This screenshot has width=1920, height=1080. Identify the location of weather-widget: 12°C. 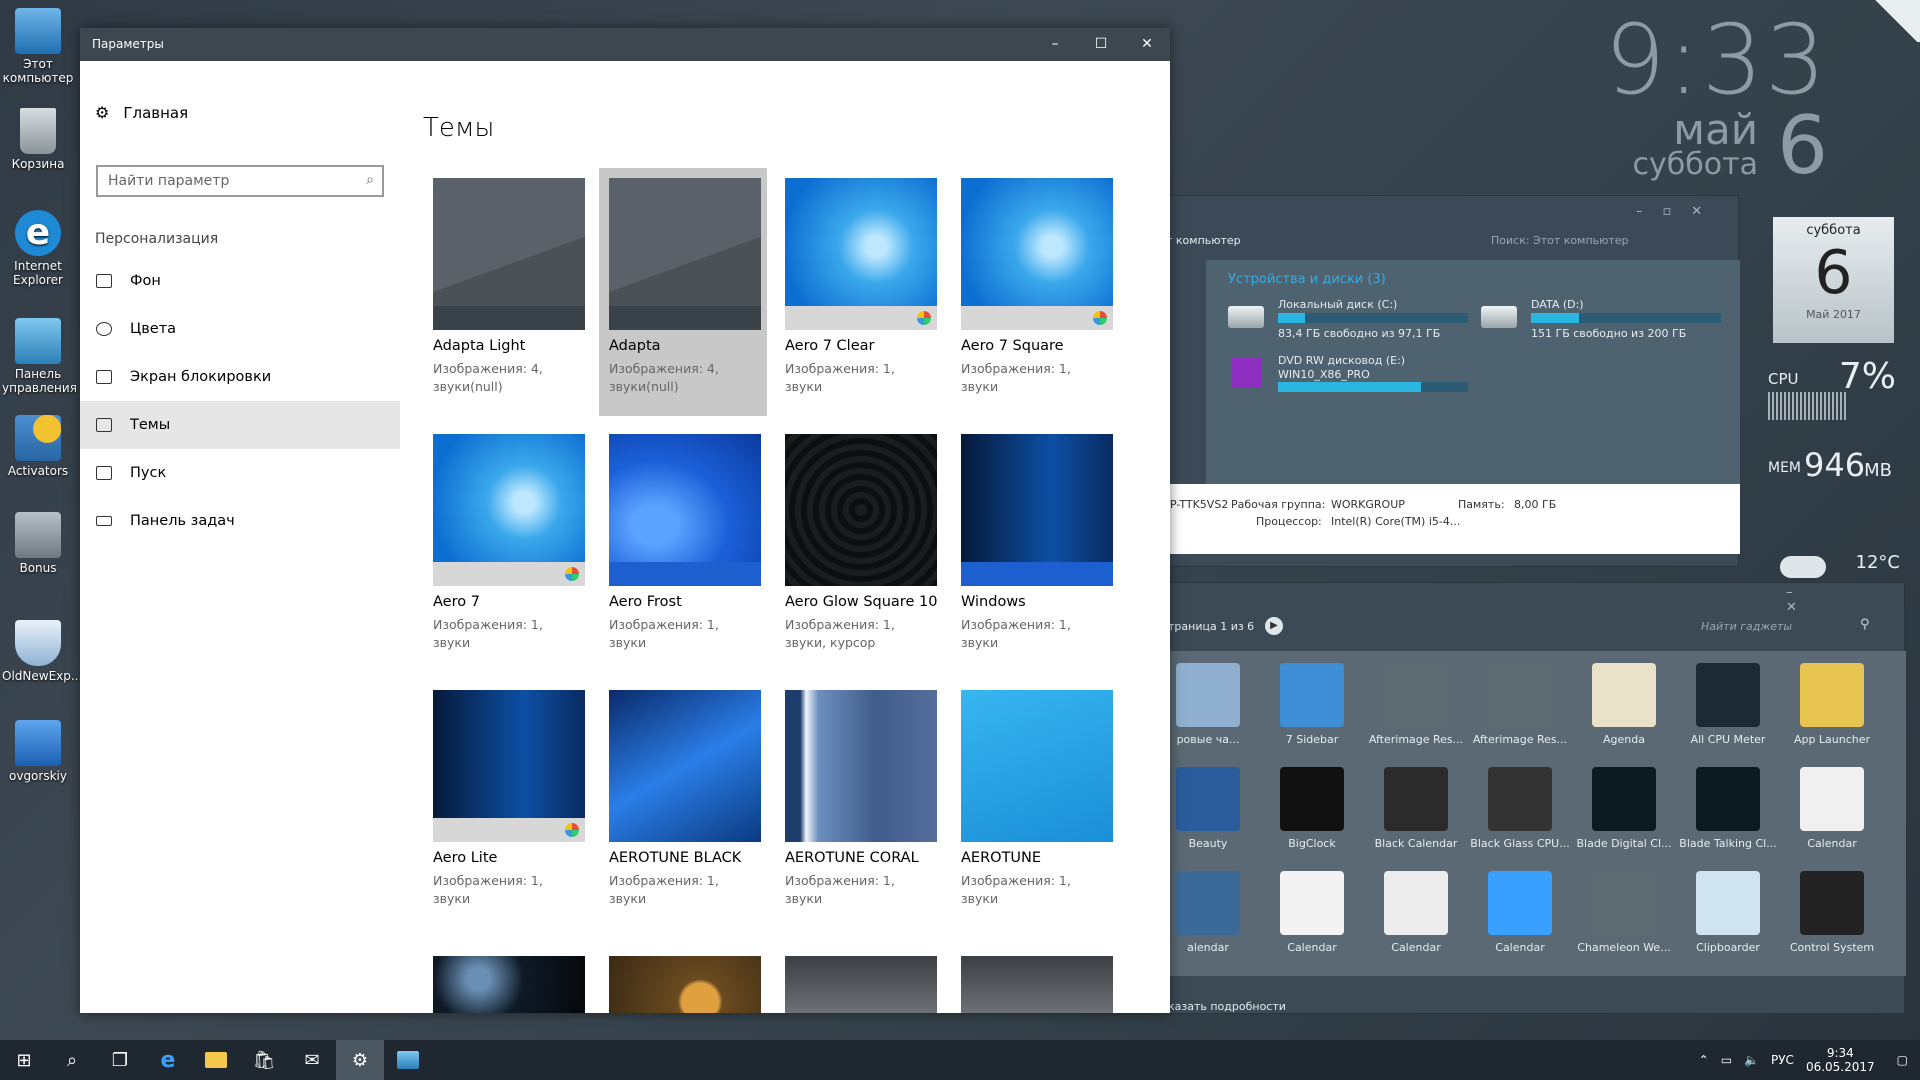
(1840, 565).